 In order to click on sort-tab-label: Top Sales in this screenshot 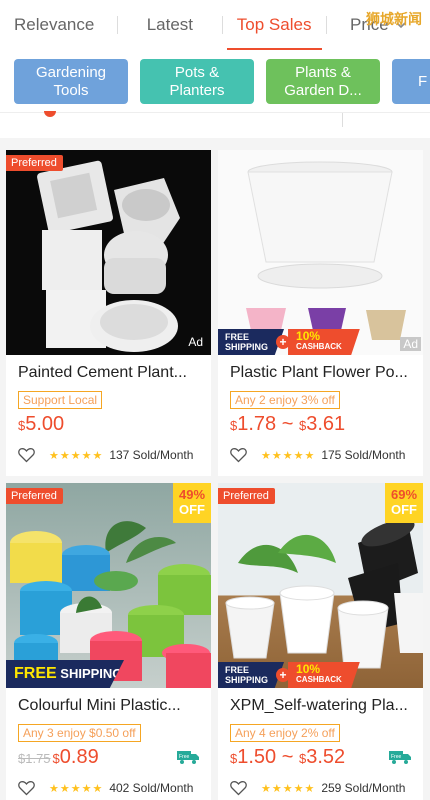, I will do `click(274, 24)`.